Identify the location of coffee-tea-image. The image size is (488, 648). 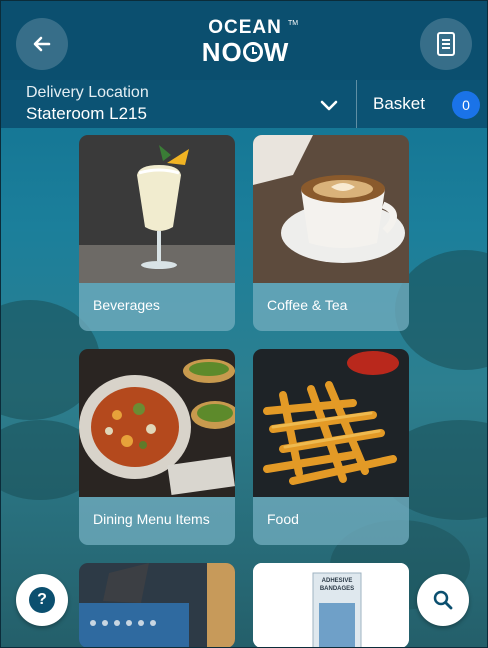
(331, 209).